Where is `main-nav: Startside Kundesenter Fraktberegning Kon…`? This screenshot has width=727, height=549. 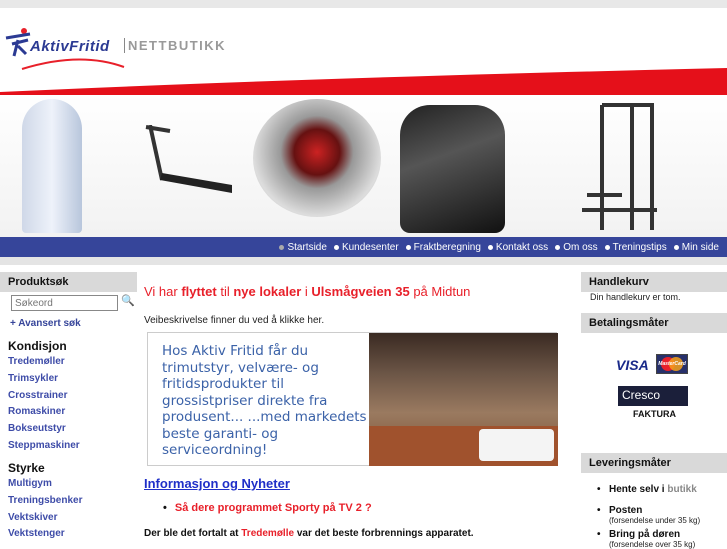 main-nav: Startside Kundesenter Fraktberegning Kon… is located at coordinates (363, 247).